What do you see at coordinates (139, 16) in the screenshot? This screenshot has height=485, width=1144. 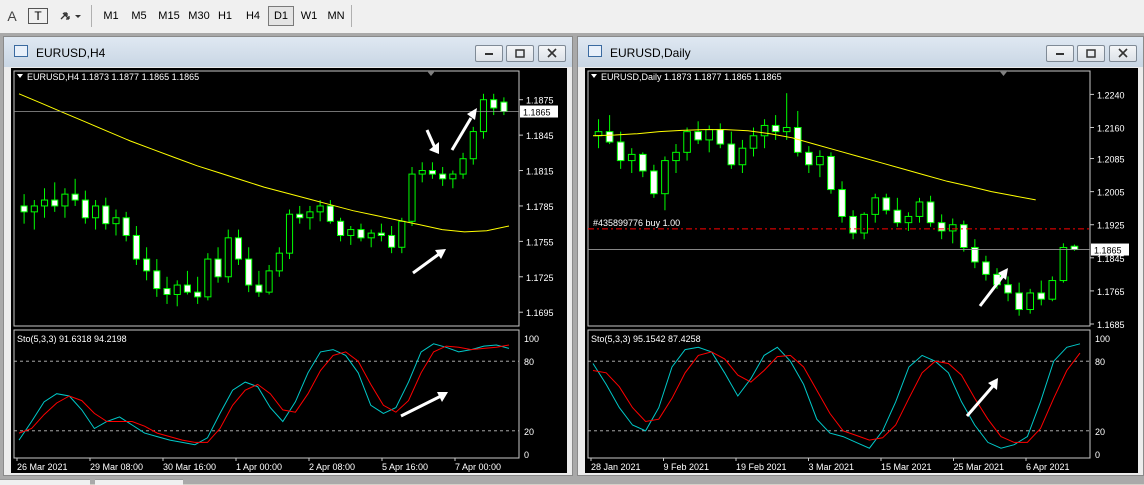 I see `timeframe-m5-button: M5` at bounding box center [139, 16].